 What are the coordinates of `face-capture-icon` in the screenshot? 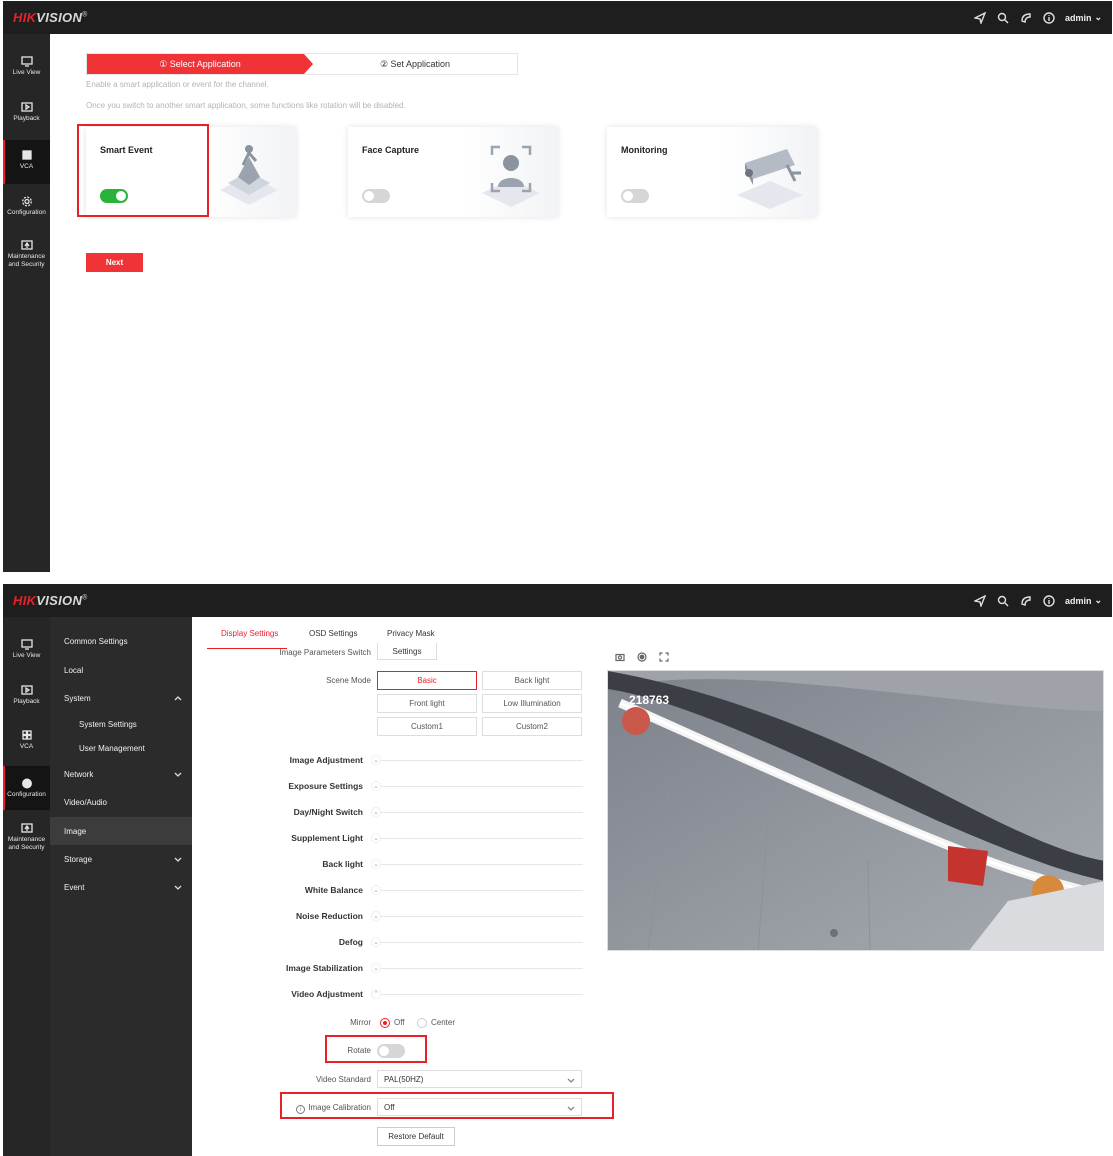 It's located at (511, 176).